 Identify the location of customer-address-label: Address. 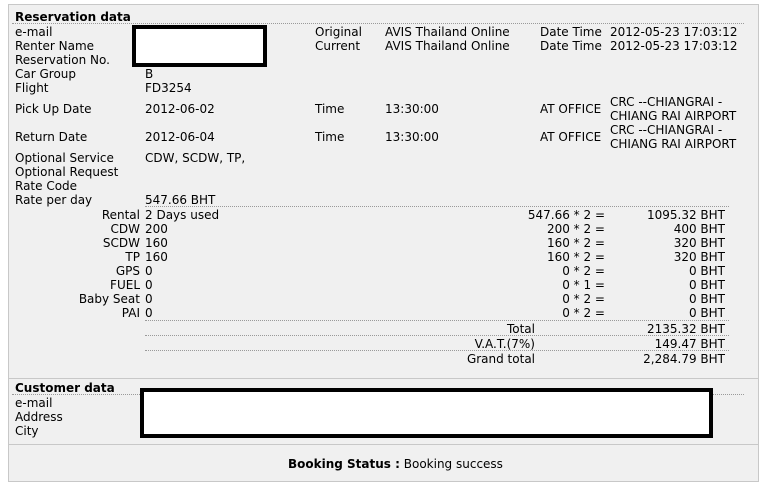
(39, 417).